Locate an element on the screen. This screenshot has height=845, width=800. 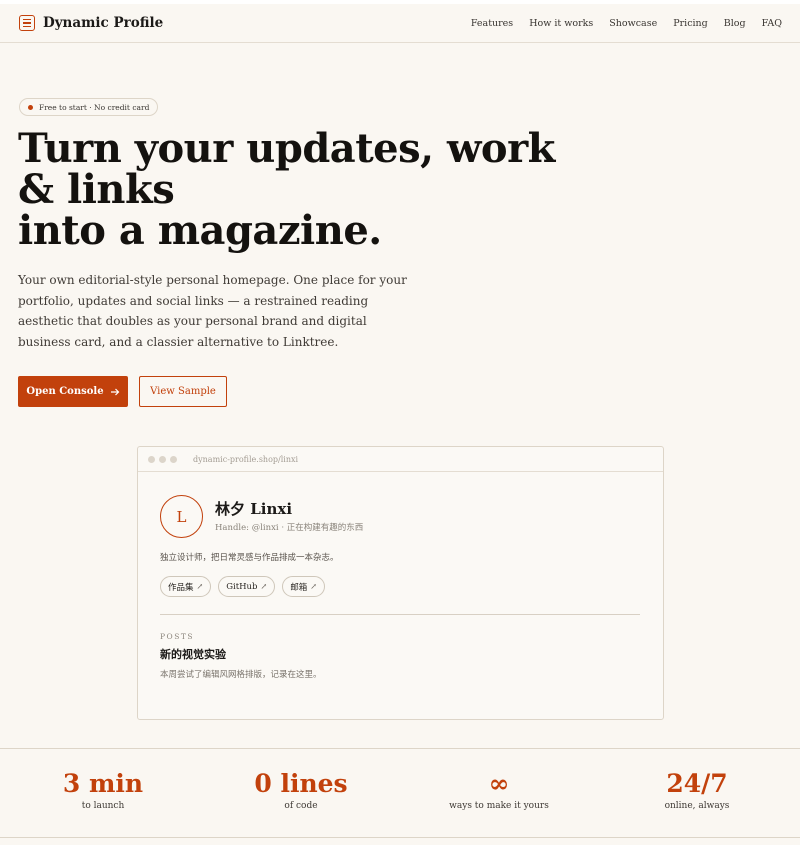
stat-item: 24/7 online, always is located at coordinates (697, 790).